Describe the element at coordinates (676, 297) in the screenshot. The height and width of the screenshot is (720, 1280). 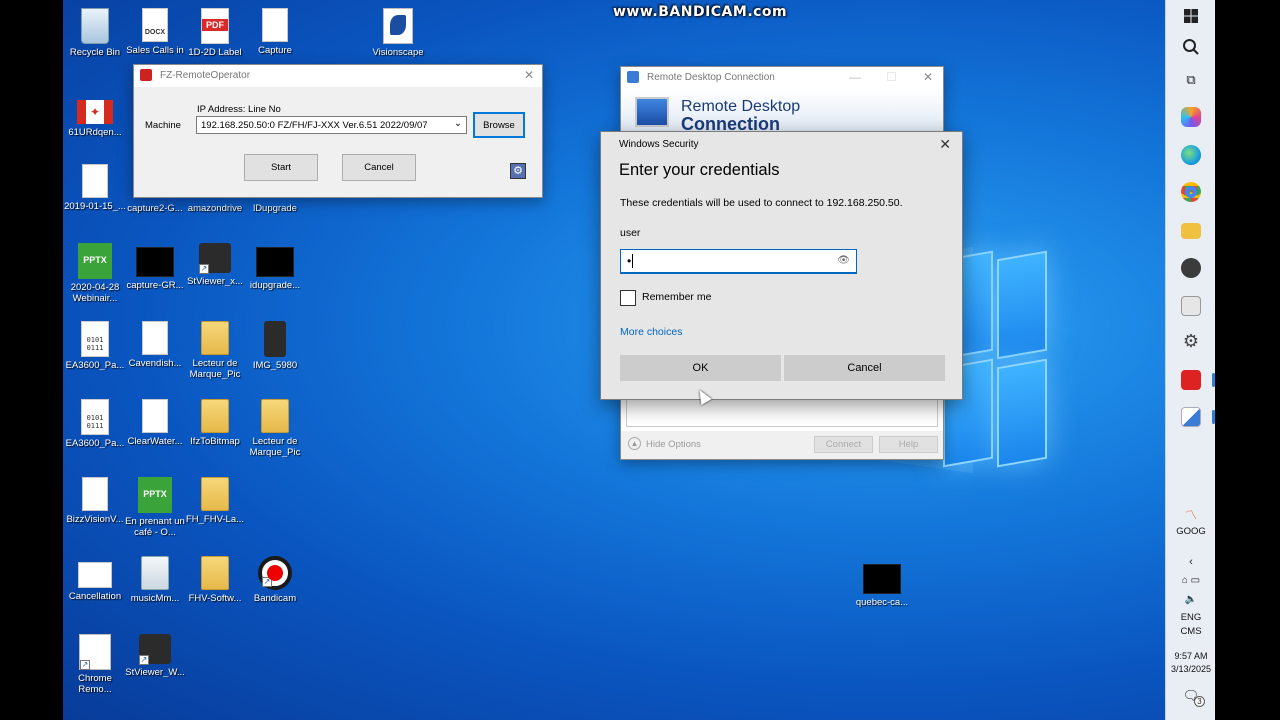
I see `remember-me-label: Remember me` at that location.